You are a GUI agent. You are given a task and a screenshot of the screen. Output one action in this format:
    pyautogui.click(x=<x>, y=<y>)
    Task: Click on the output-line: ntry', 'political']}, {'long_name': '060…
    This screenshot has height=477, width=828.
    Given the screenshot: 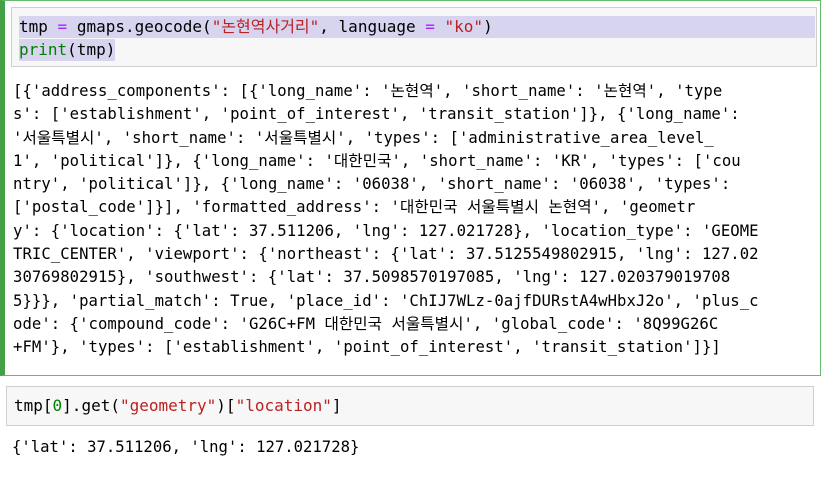 What is the action you would take?
    pyautogui.click(x=372, y=184)
    